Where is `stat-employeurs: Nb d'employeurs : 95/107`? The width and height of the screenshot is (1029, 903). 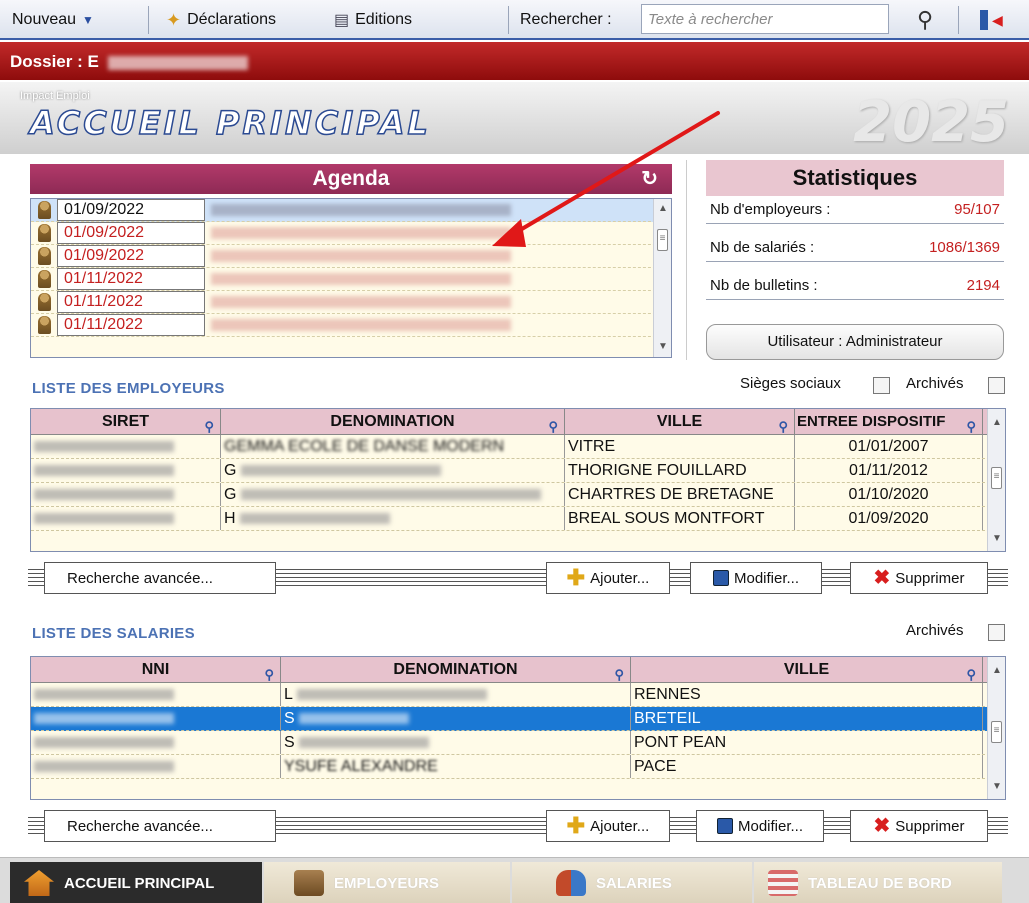
stat-employeurs: Nb d'employeurs : 95/107 is located at coordinates (855, 210).